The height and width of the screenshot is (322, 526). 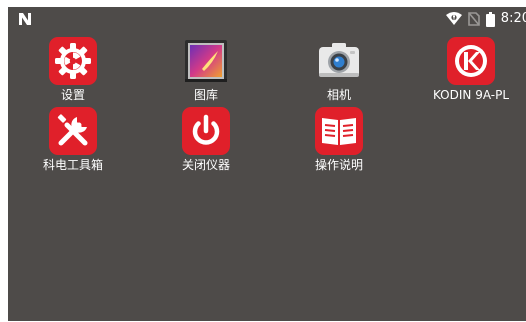 I want to click on app-manual: 操作说明, so click(x=339, y=139).